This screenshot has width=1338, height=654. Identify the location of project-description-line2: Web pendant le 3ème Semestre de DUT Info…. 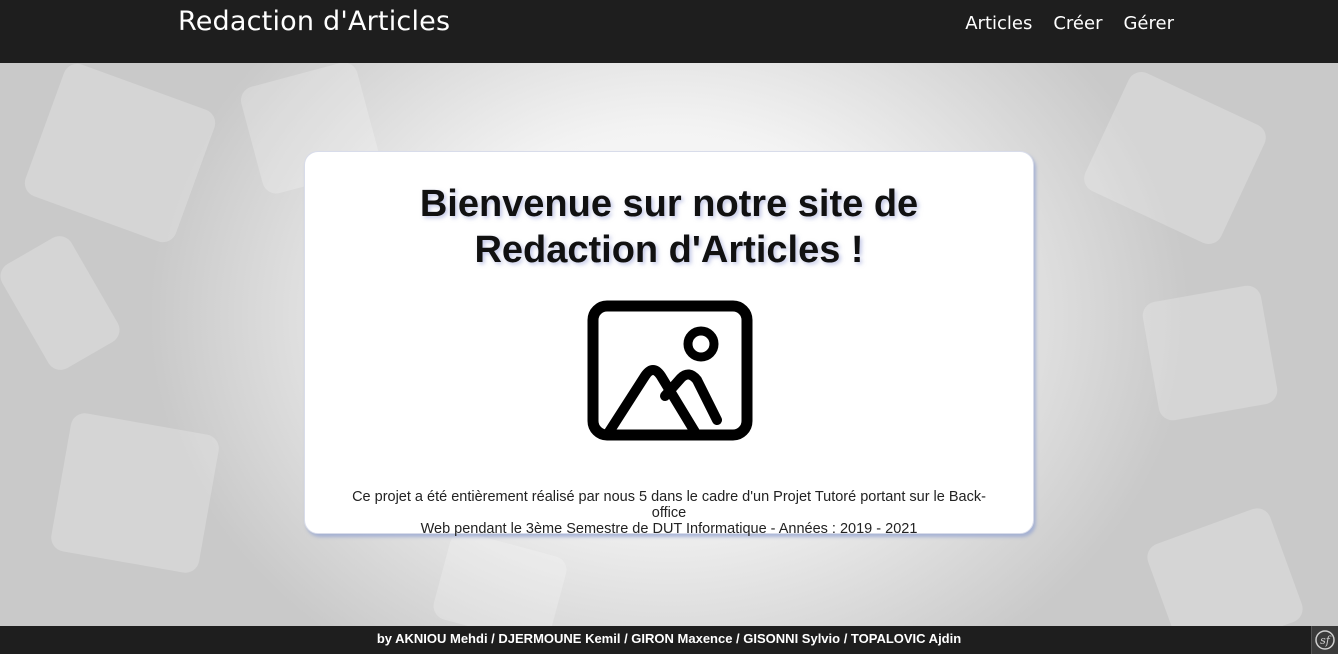
(669, 528).